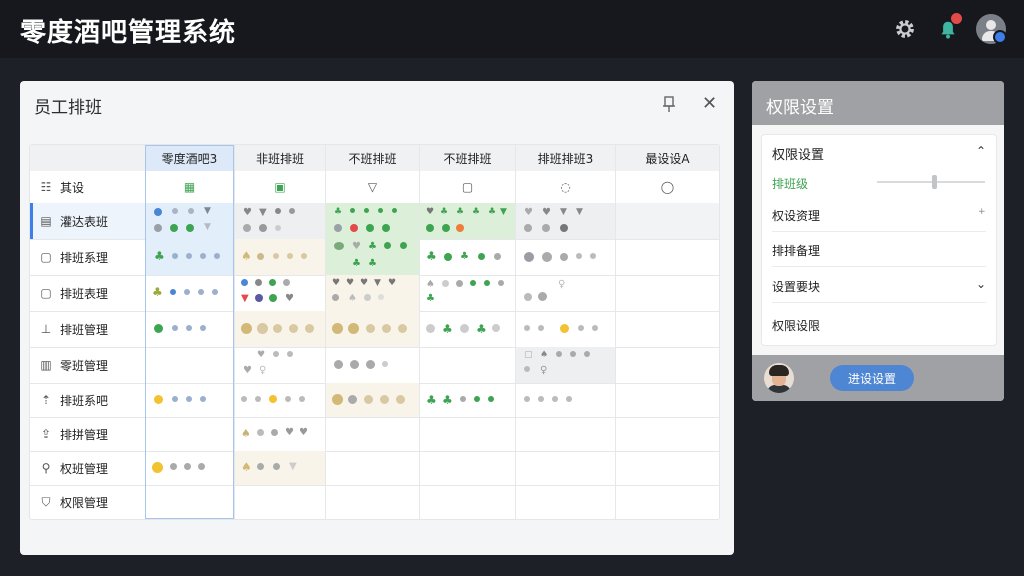  What do you see at coordinates (565, 187) in the screenshot?
I see `tag-icon: ◌` at bounding box center [565, 187].